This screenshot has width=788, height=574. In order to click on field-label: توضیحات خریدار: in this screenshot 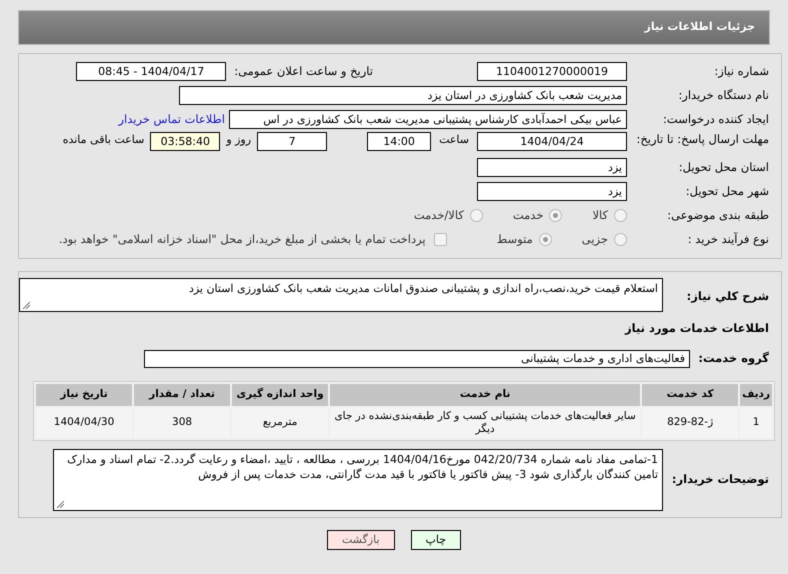, I will do `click(720, 479)`.